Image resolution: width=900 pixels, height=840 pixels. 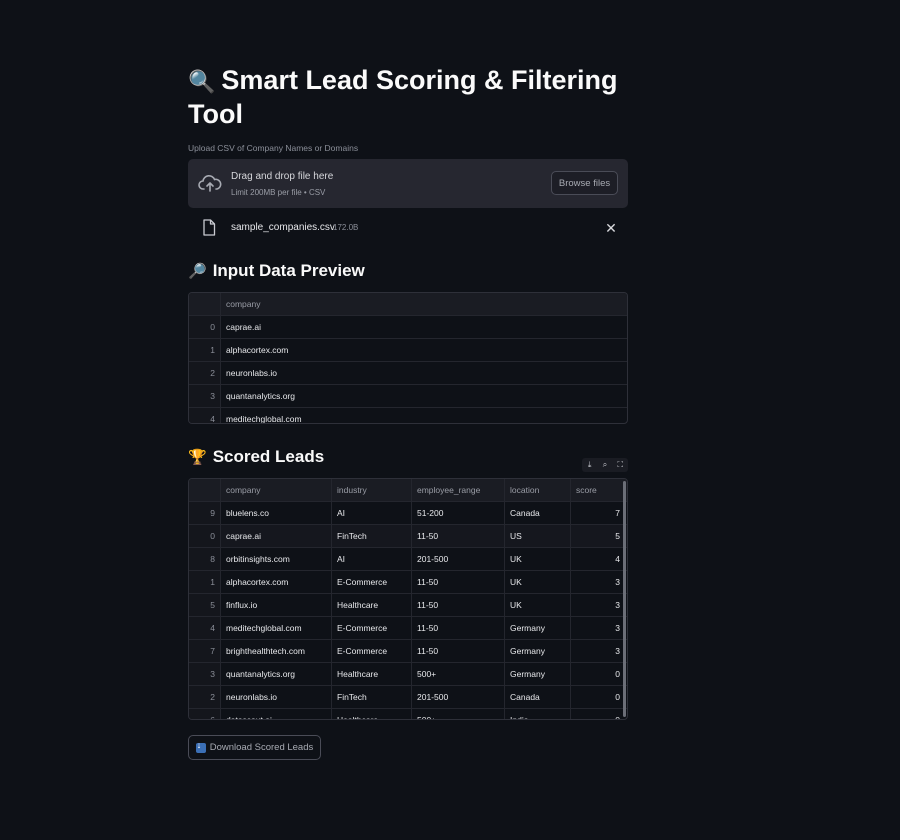 I want to click on cell-score: 5, so click(x=598, y=536).